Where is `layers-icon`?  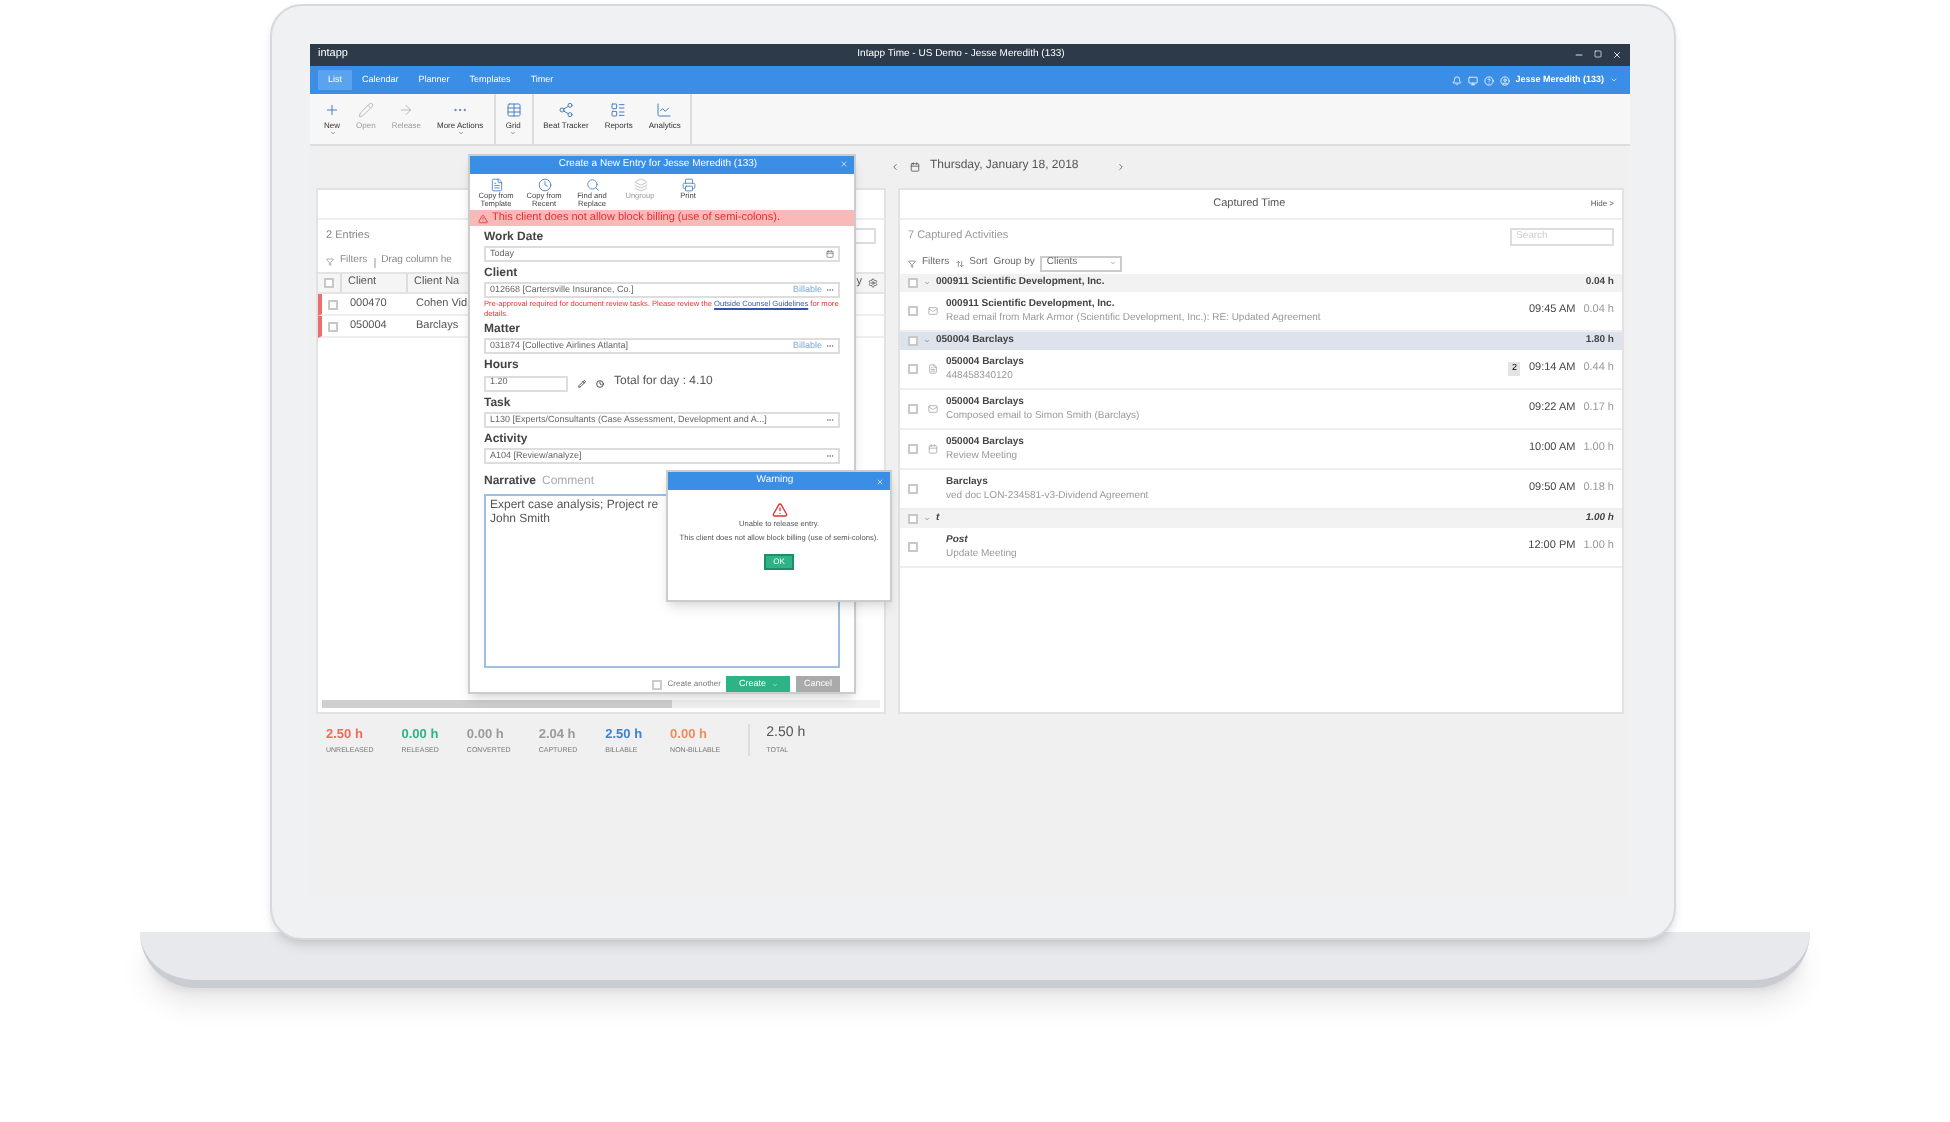
layers-icon is located at coordinates (640, 184).